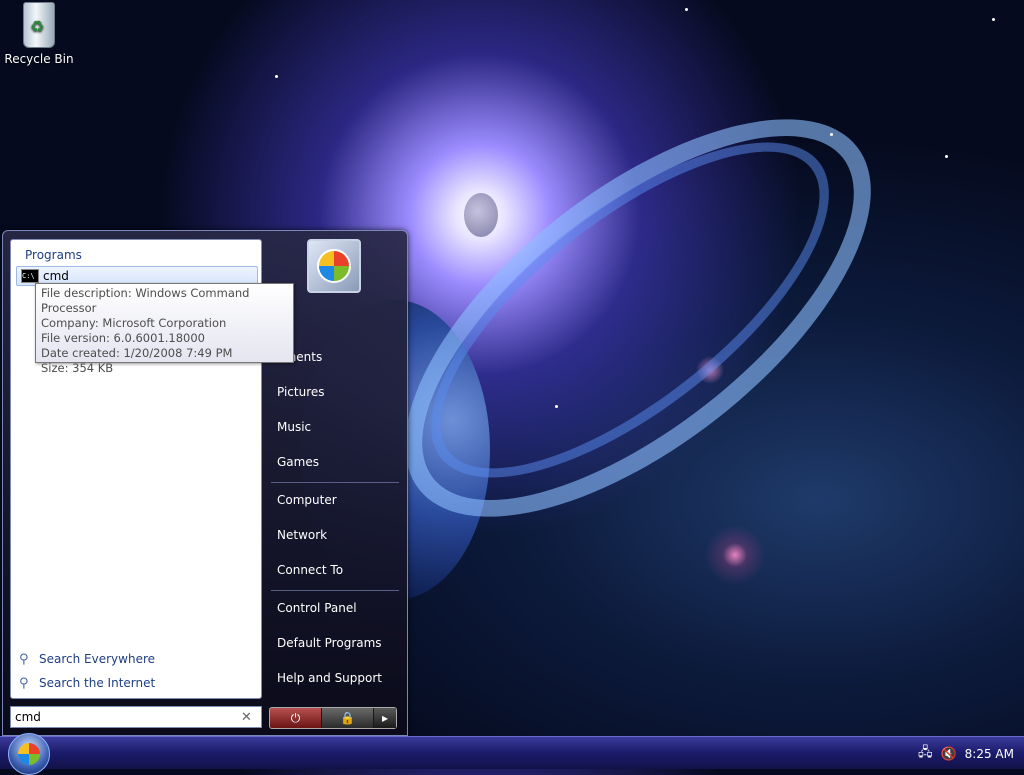 The height and width of the screenshot is (775, 1024). I want to click on search-internet-link: ⚲ Search the Internet, so click(87, 683).